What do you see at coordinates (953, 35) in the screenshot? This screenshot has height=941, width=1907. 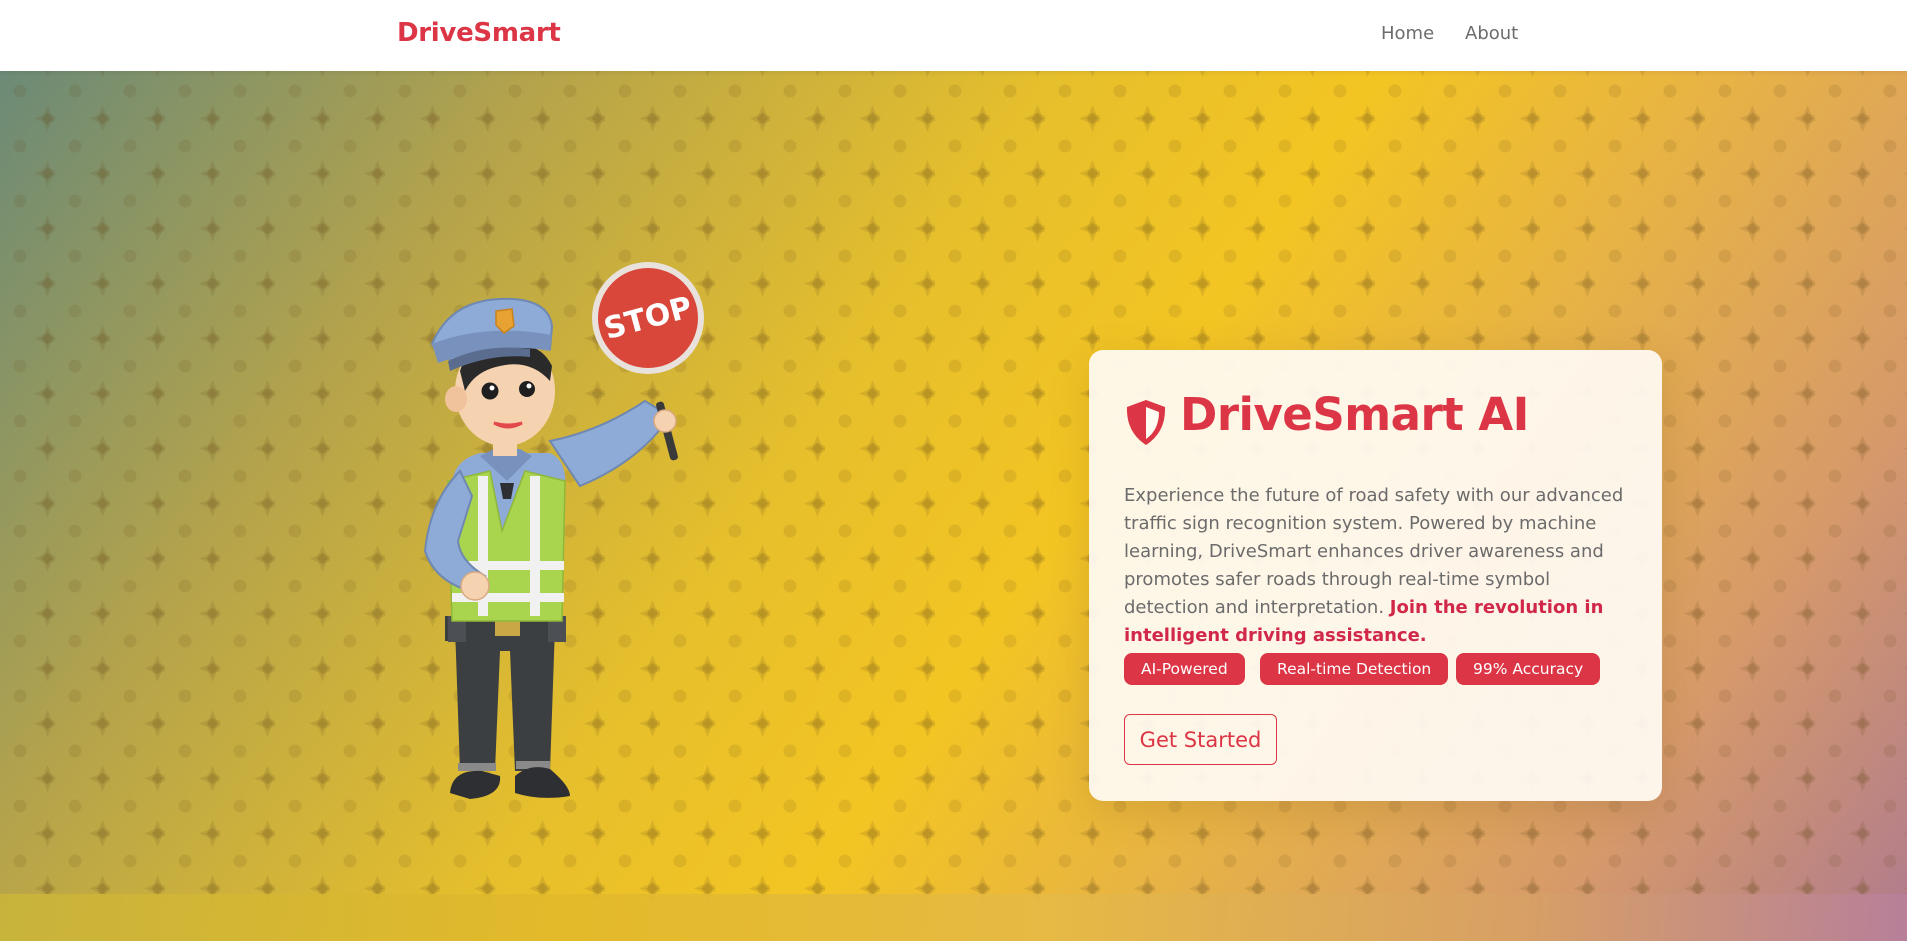 I see `navbar: DriveSmart Home About` at bounding box center [953, 35].